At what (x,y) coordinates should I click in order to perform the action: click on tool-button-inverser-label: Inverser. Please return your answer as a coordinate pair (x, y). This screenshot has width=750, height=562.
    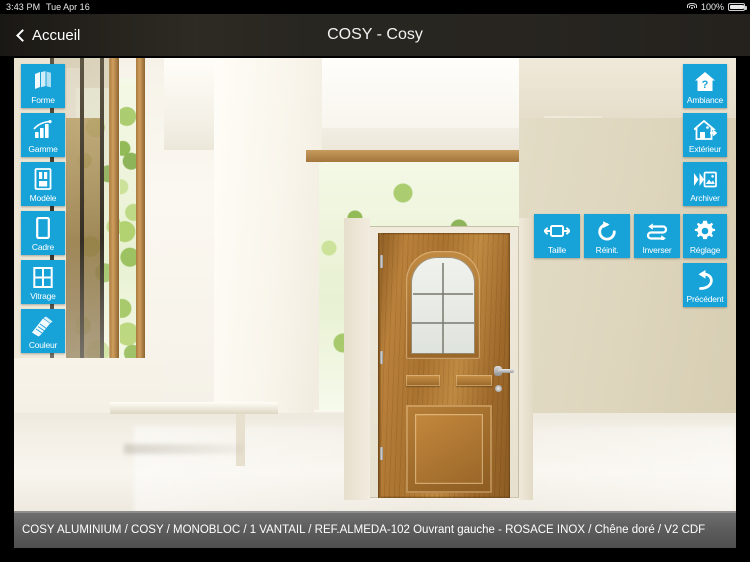
    Looking at the image, I should click on (657, 249).